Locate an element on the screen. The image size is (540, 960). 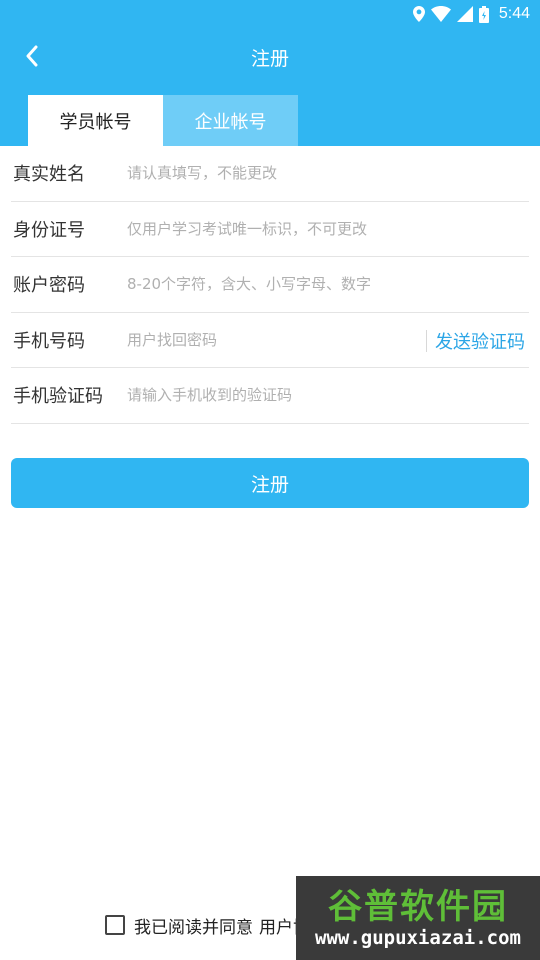
tab-company-label: 企业帐号 is located at coordinates (230, 122).